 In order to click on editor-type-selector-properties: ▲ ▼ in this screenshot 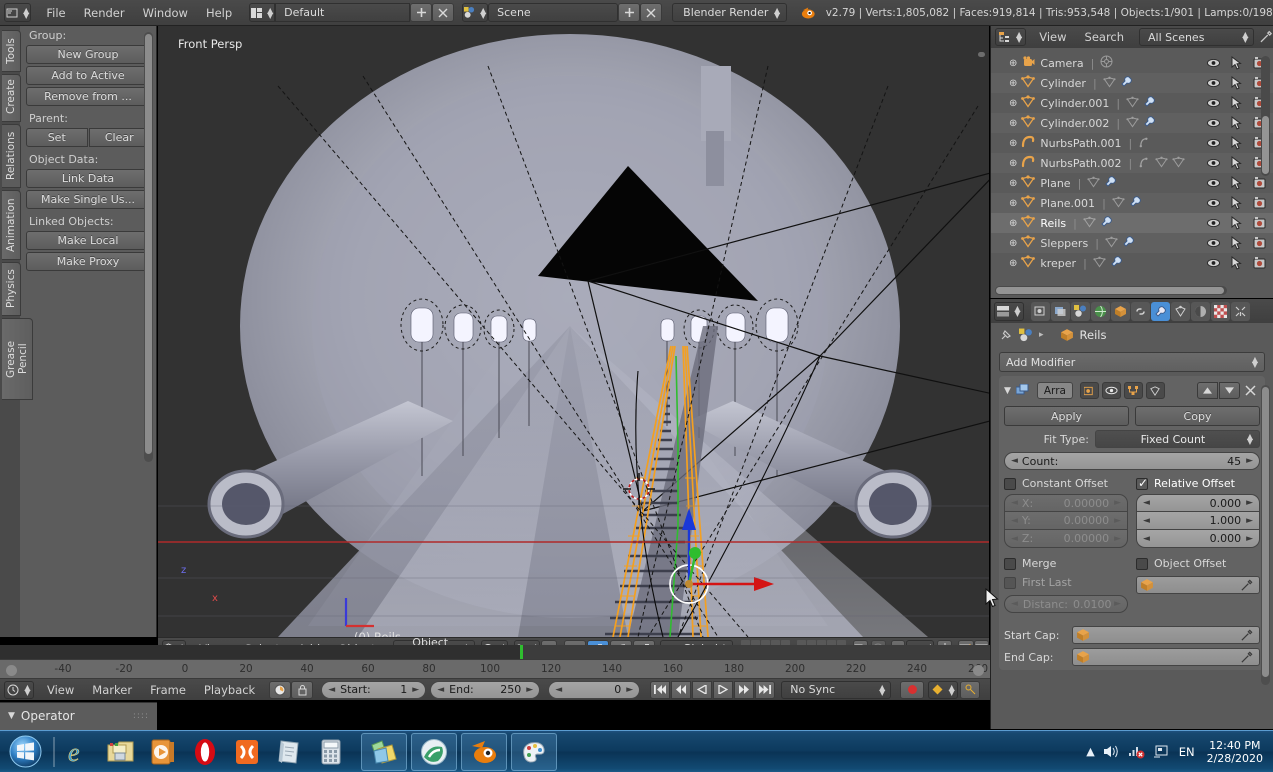, I will do `click(1009, 311)`.